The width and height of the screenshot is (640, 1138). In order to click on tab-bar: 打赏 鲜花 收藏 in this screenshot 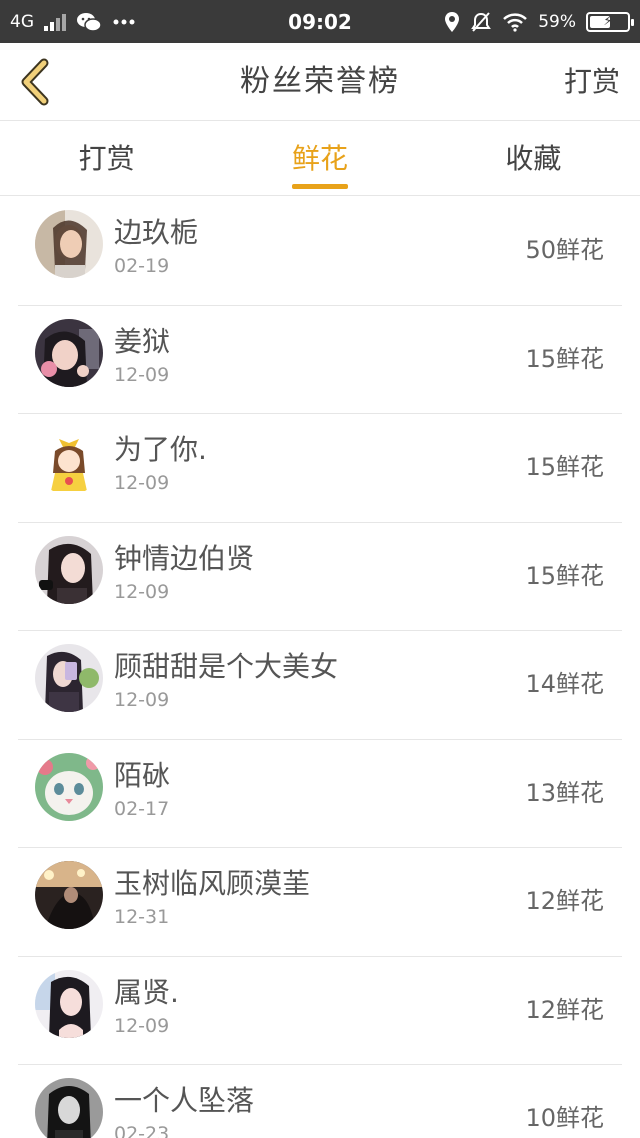, I will do `click(320, 158)`.